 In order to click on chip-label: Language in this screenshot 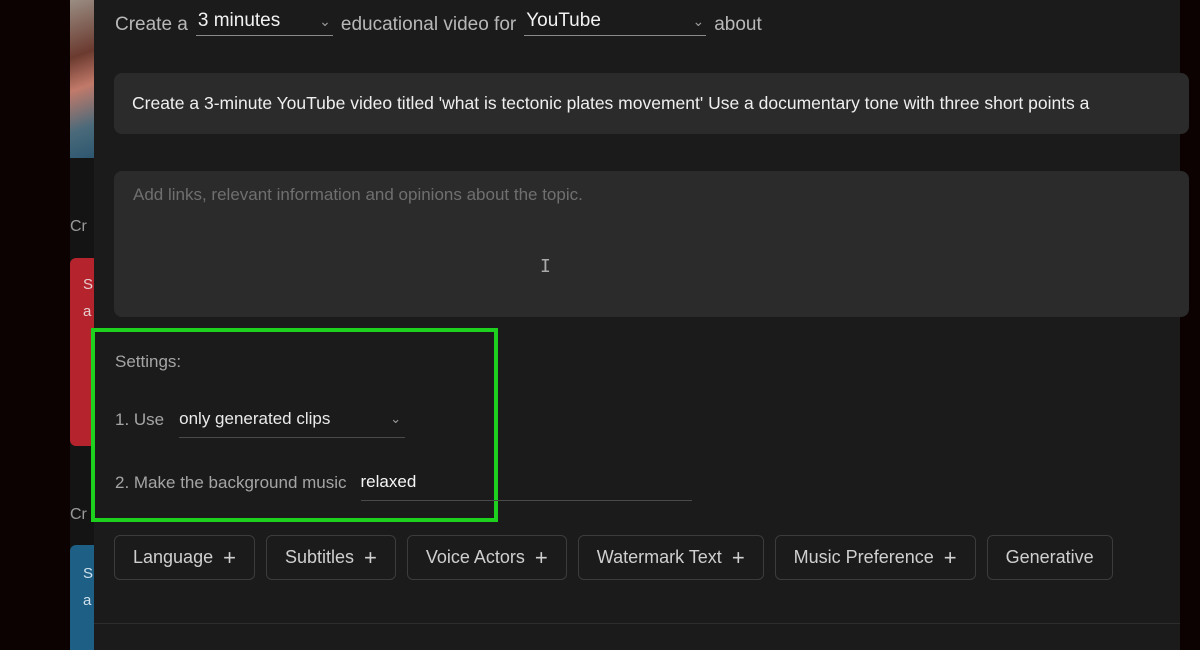, I will do `click(173, 557)`.